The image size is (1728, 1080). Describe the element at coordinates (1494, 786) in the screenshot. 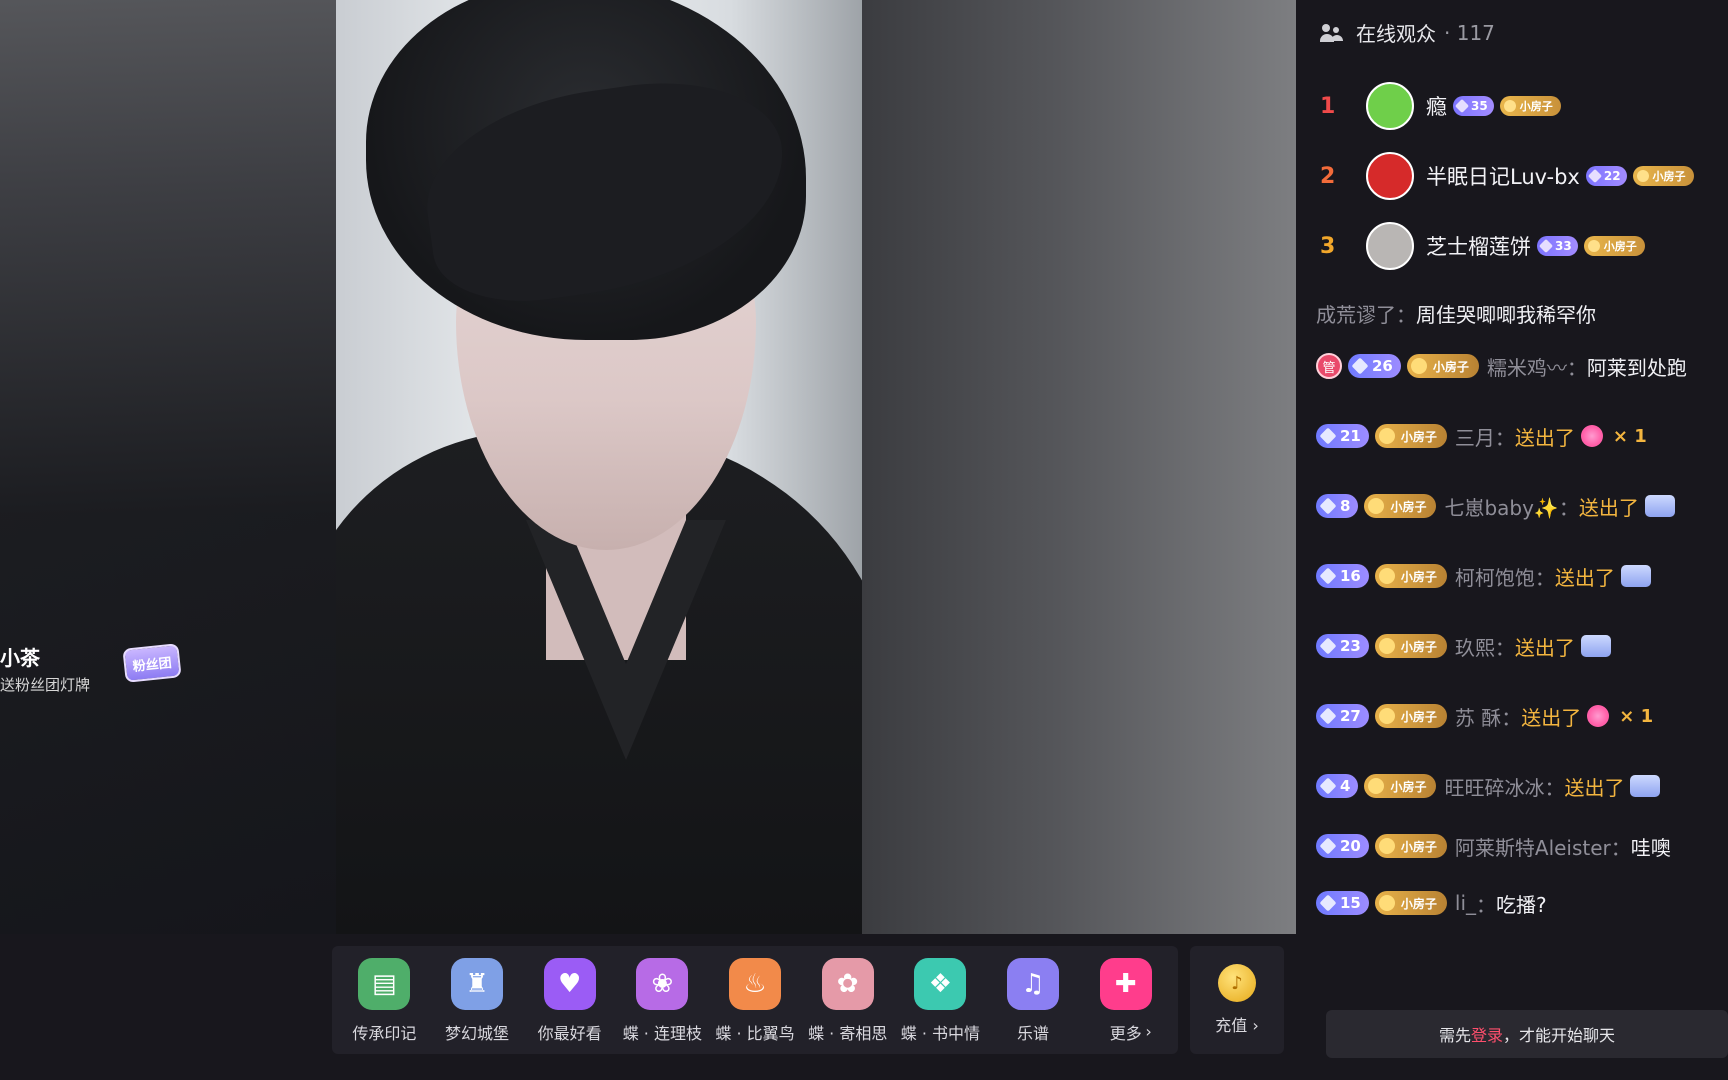

I see `chat-username: 旺旺碎冰冰` at that location.